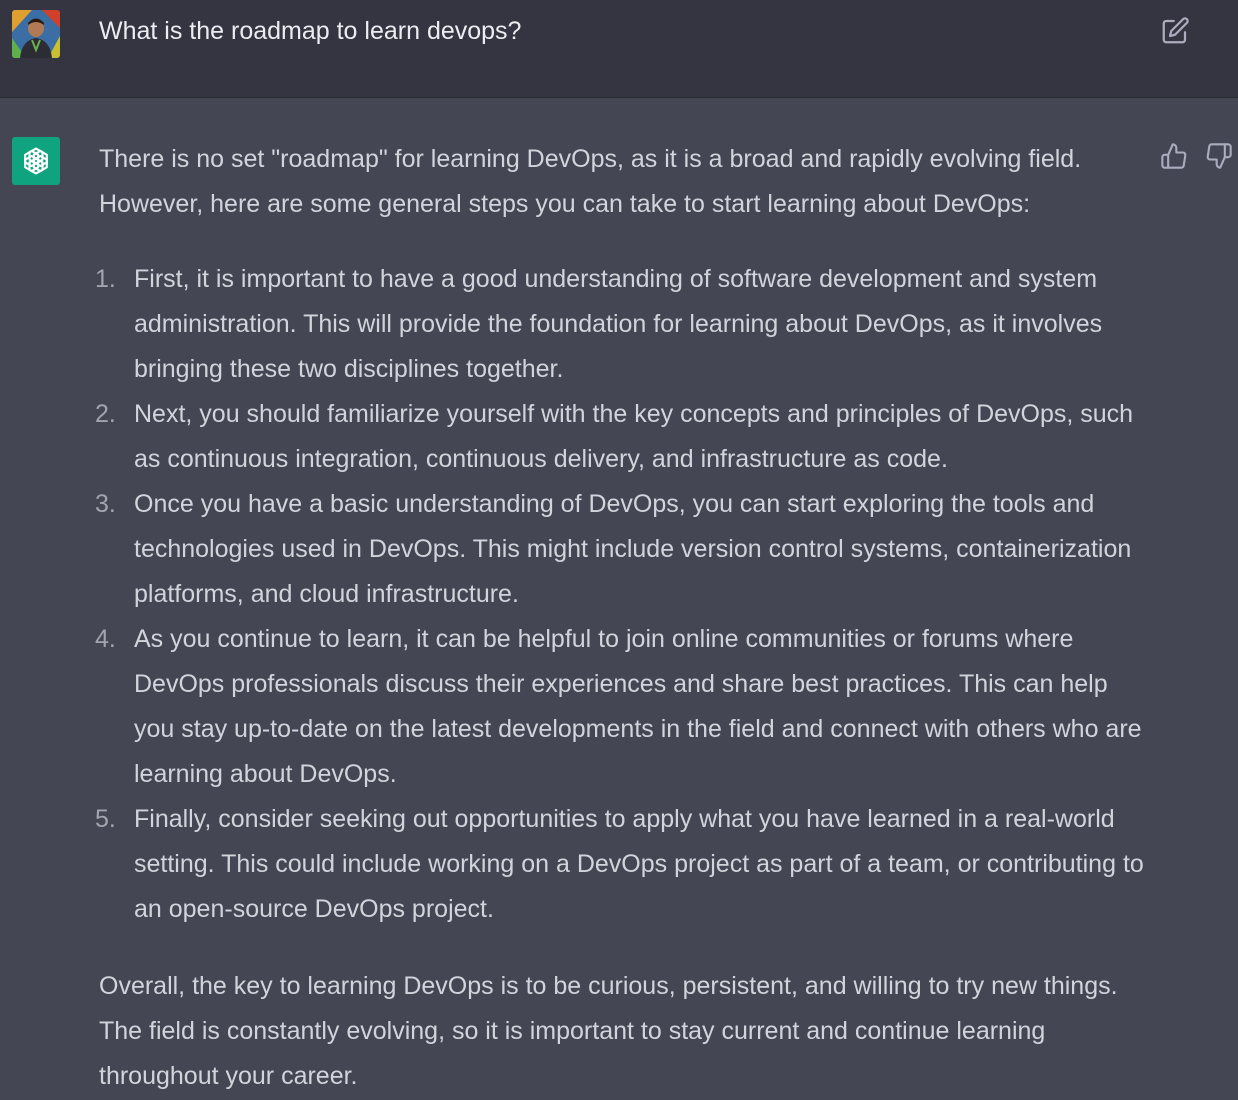 This screenshot has height=1100, width=1238. Describe the element at coordinates (1175, 31) in the screenshot. I see `edit-icon` at that location.